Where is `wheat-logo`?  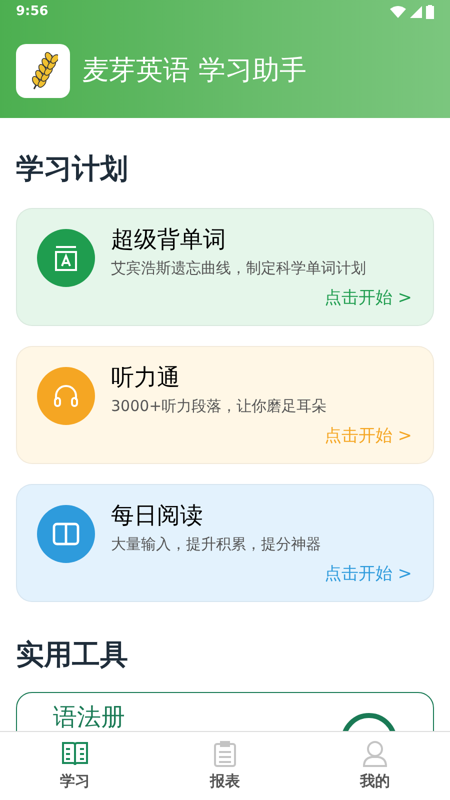
wheat-logo is located at coordinates (43, 71).